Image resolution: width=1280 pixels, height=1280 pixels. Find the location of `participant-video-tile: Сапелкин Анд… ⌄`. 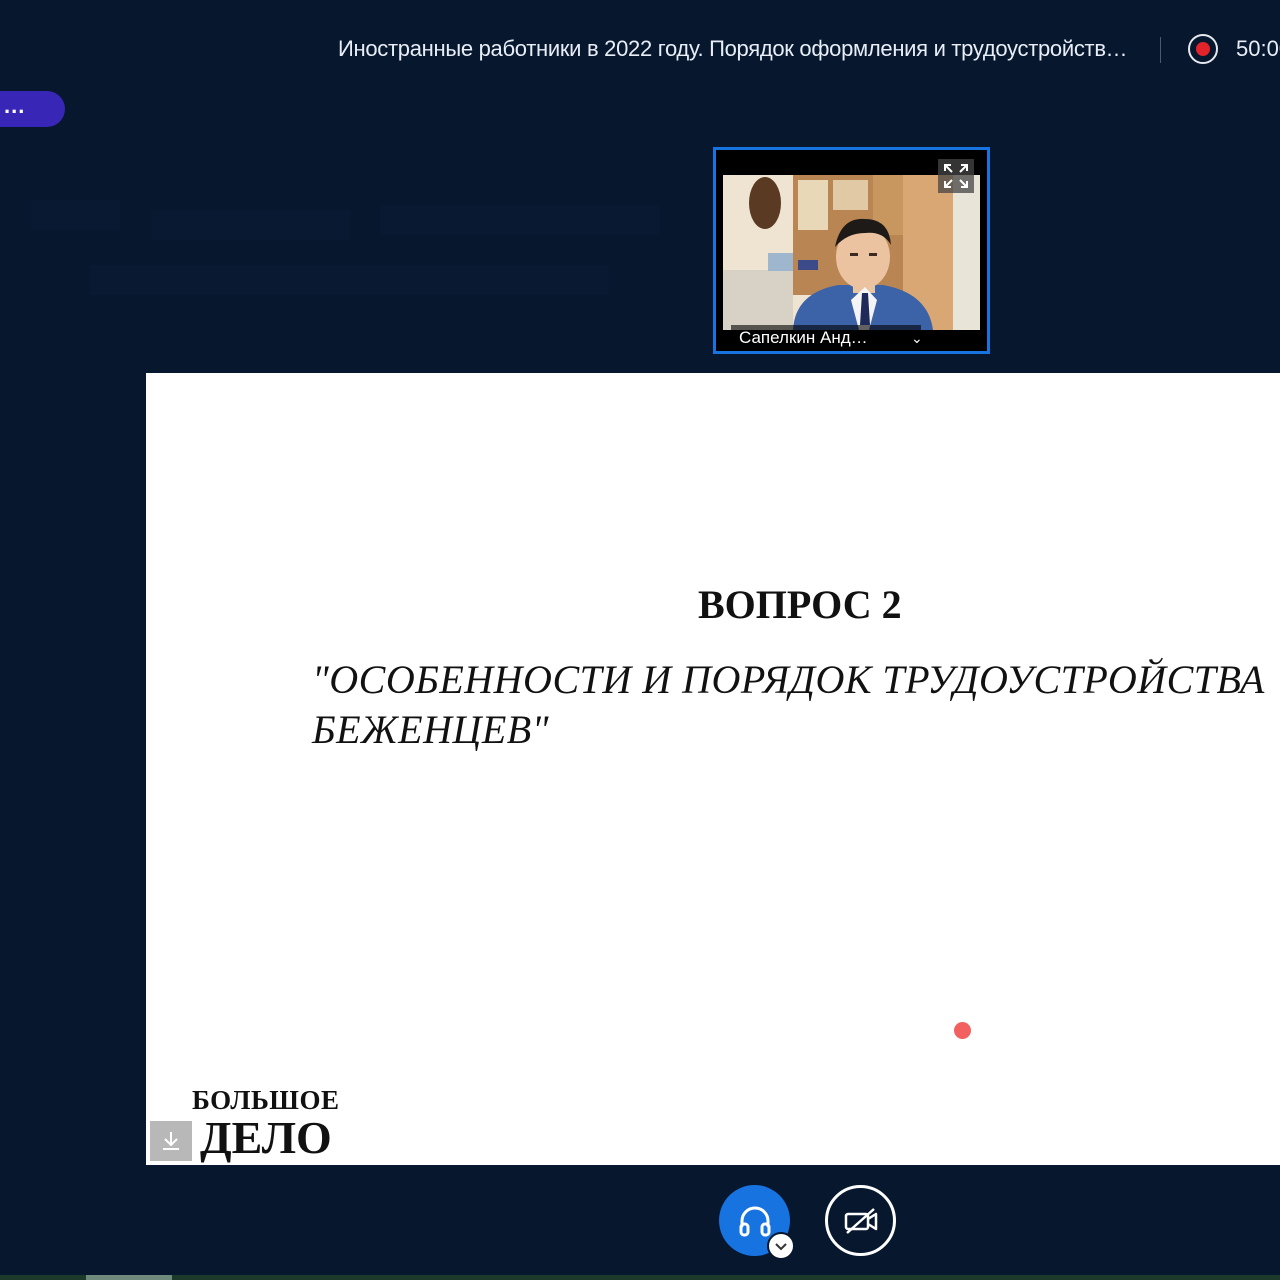

participant-video-tile: Сапелкин Анд… ⌄ is located at coordinates (851, 250).